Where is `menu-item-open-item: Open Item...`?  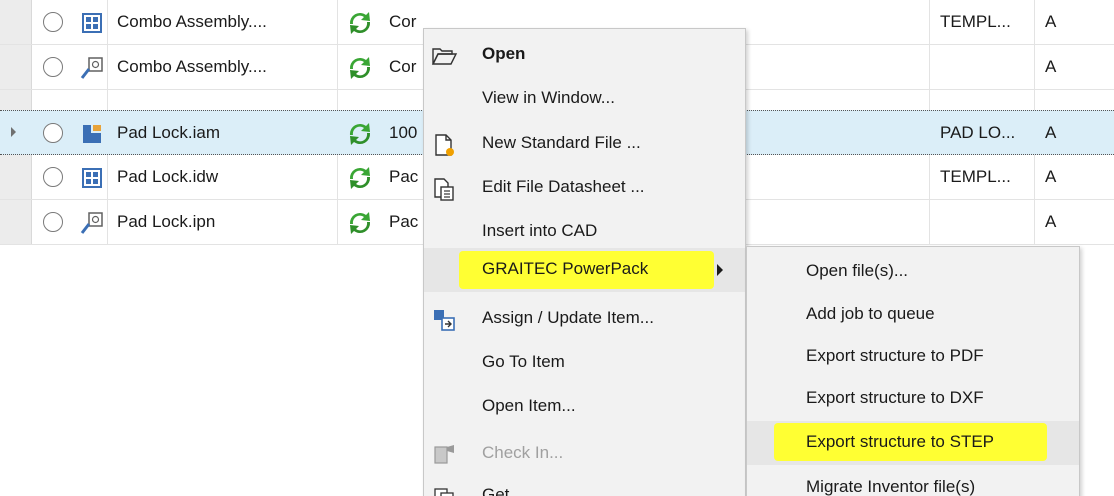 menu-item-open-item: Open Item... is located at coordinates (584, 407).